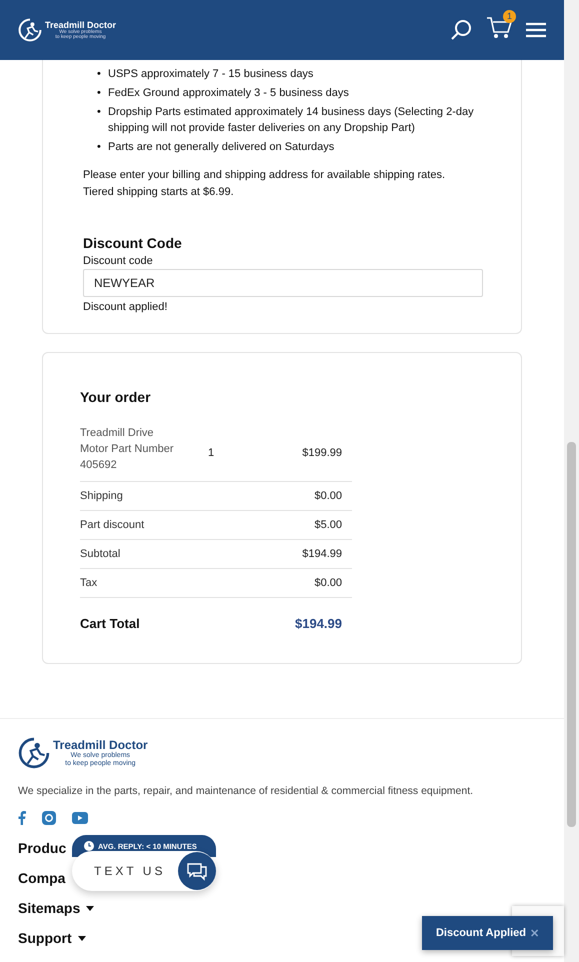 The width and height of the screenshot is (579, 962). What do you see at coordinates (535, 933) in the screenshot?
I see `close-button: ✕` at bounding box center [535, 933].